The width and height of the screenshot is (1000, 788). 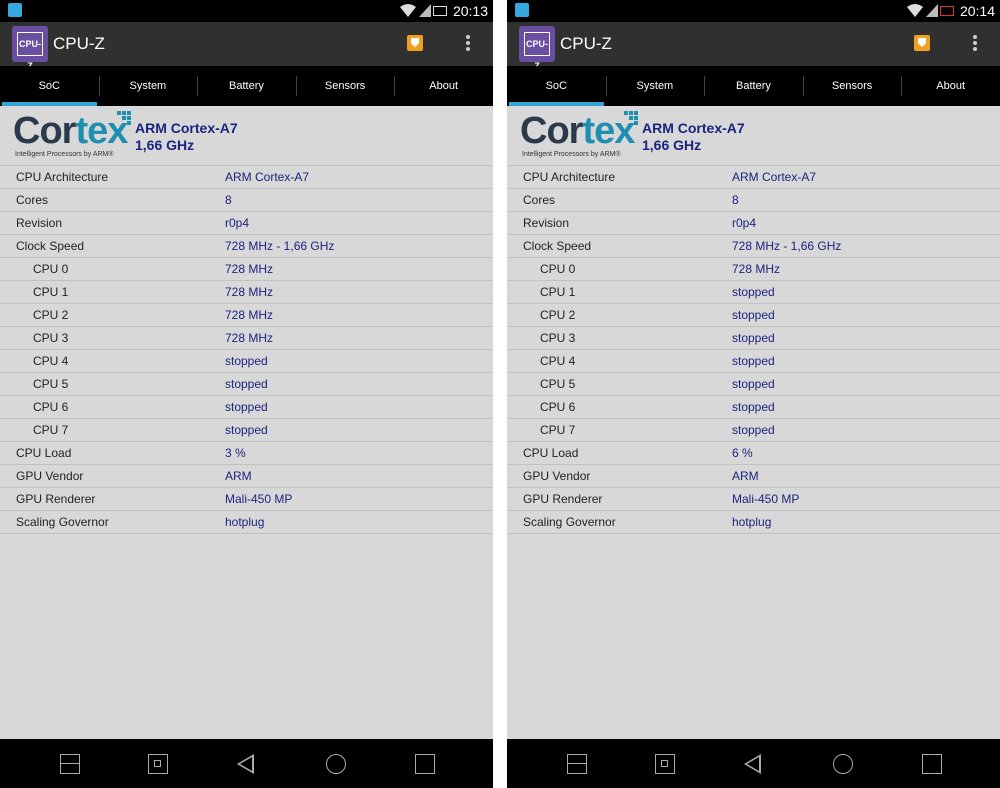 I want to click on cortex-logo-word: Cortex, so click(x=577, y=131).